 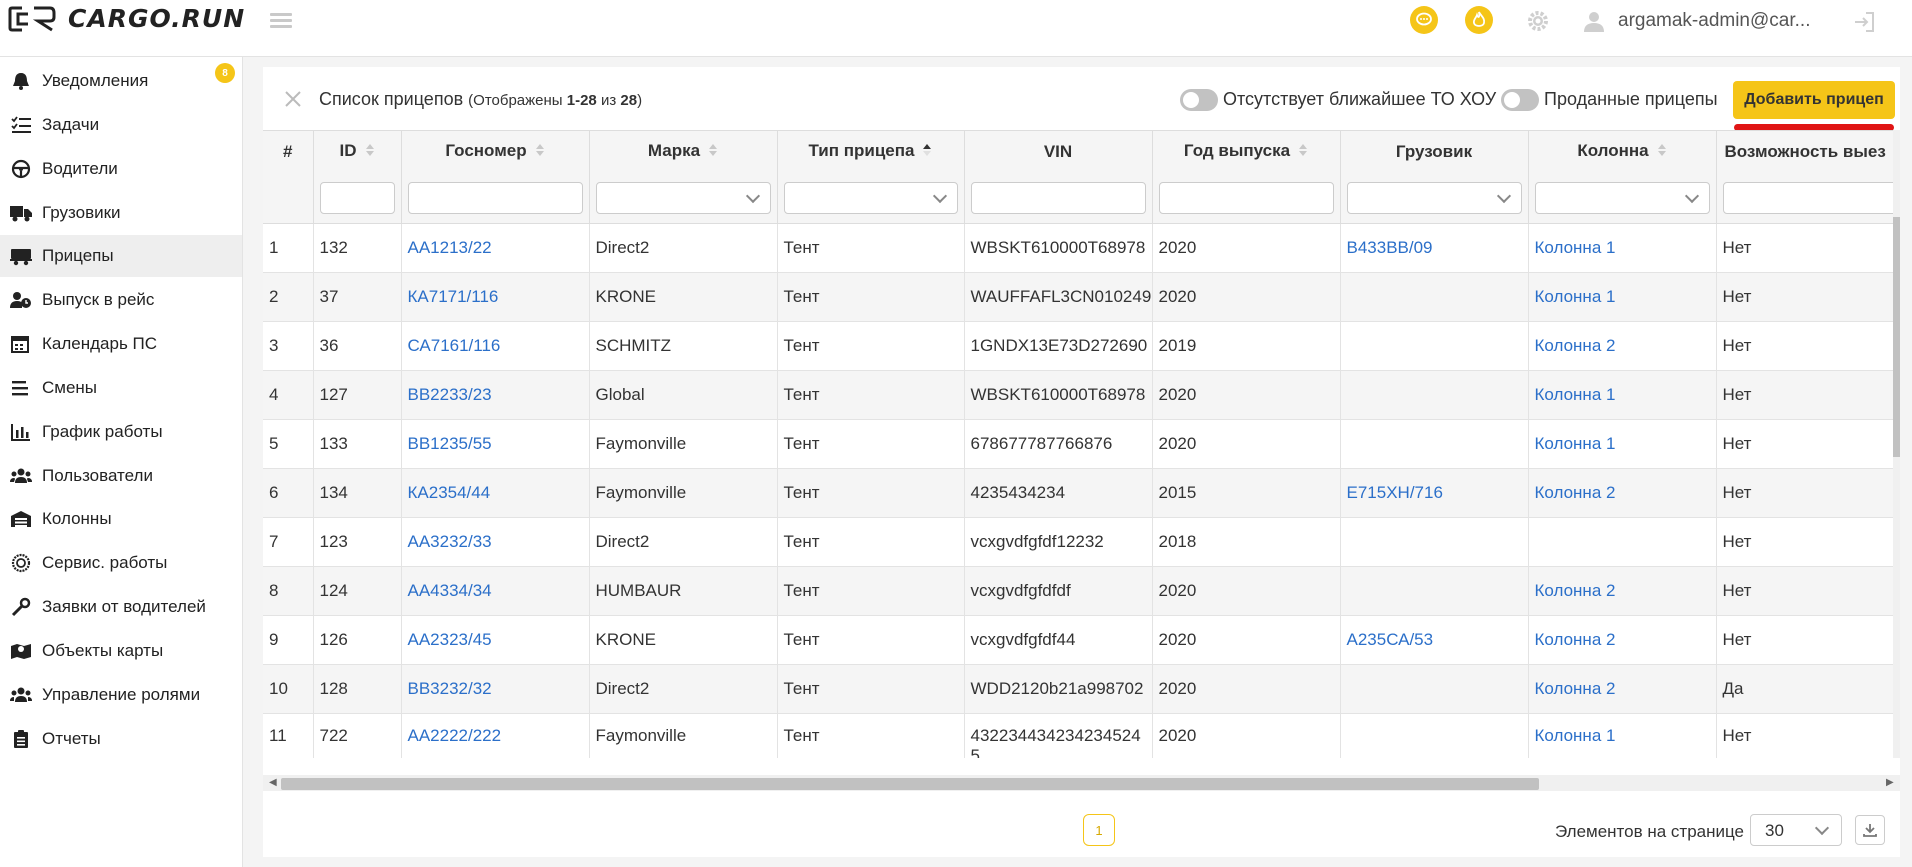 I want to click on year-filter-input, so click(x=1246, y=197).